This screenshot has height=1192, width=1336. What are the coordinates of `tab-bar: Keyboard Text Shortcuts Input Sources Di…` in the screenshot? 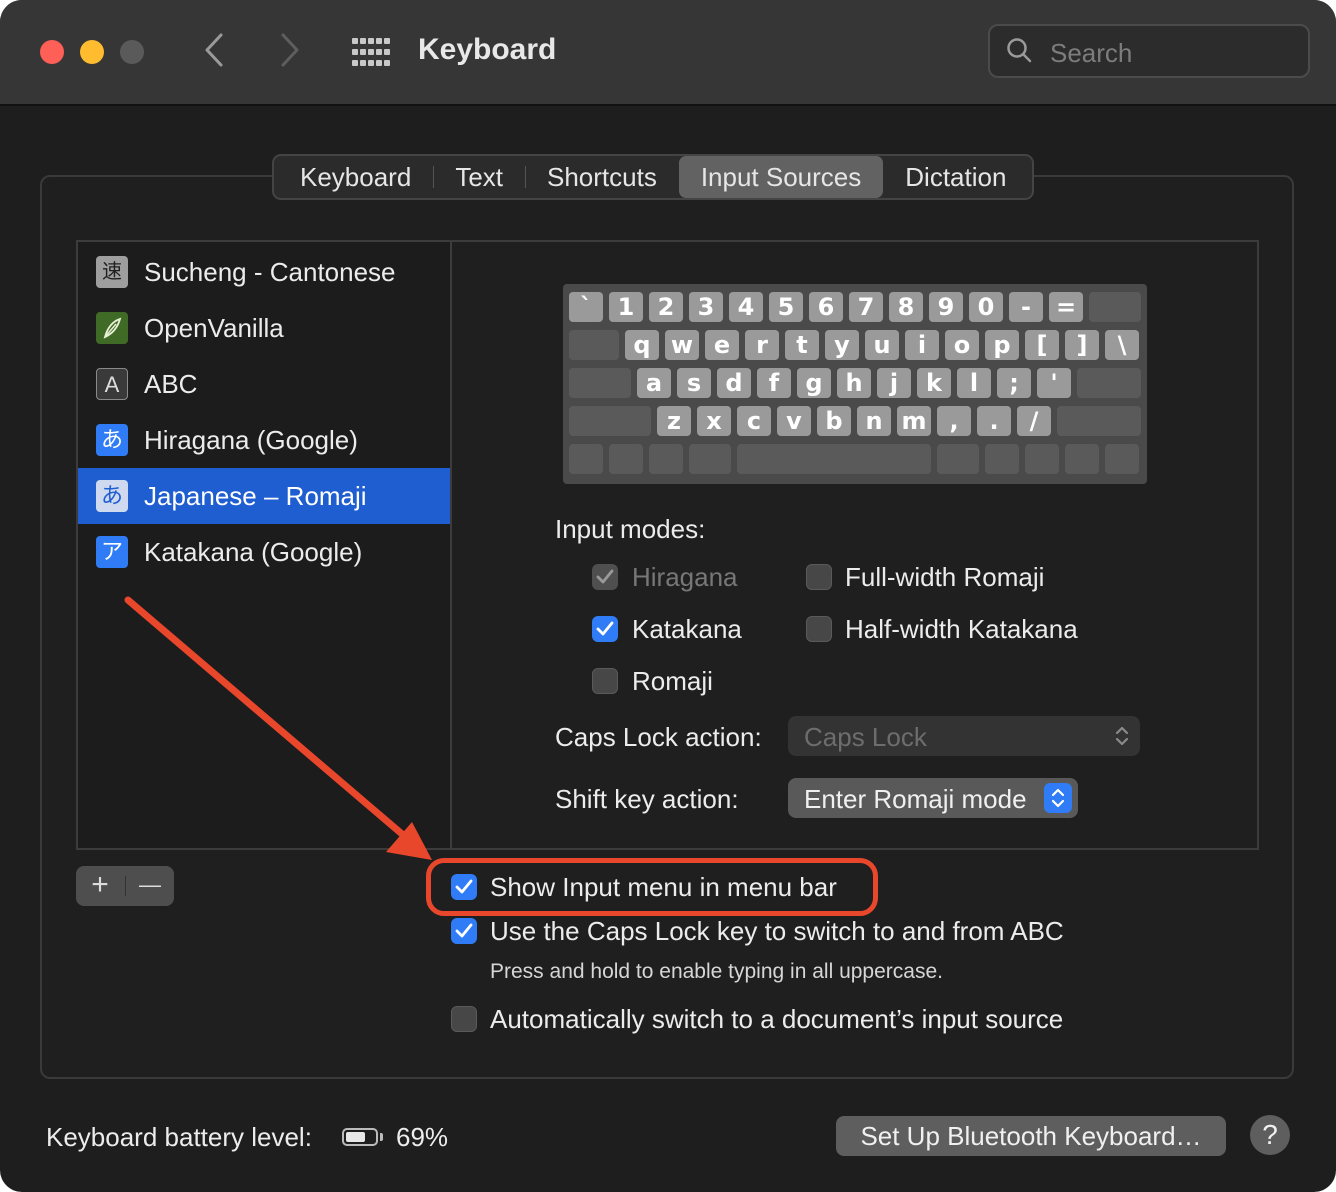 It's located at (653, 177).